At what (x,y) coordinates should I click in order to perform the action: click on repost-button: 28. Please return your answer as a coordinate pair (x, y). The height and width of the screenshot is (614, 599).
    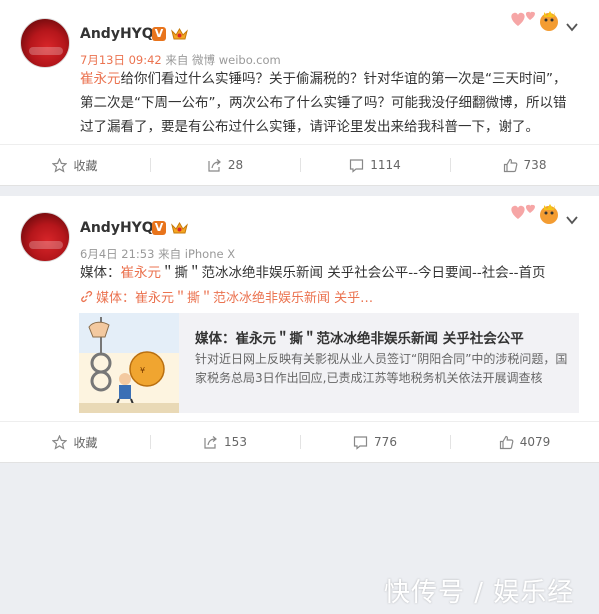
    Looking at the image, I should click on (225, 165).